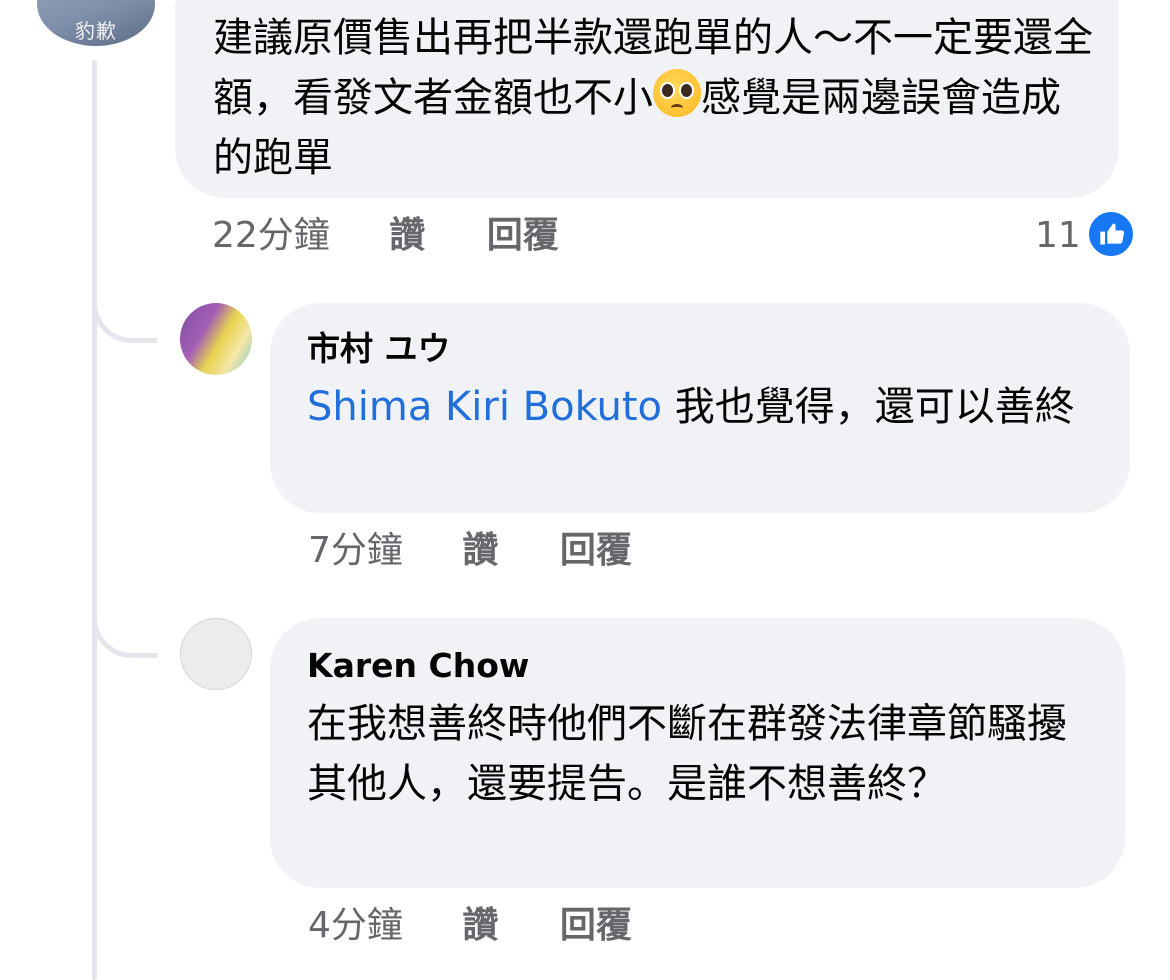 Image resolution: width=1170 pixels, height=980 pixels. Describe the element at coordinates (716, 666) in the screenshot. I see `comment-author: Karen Chow` at that location.